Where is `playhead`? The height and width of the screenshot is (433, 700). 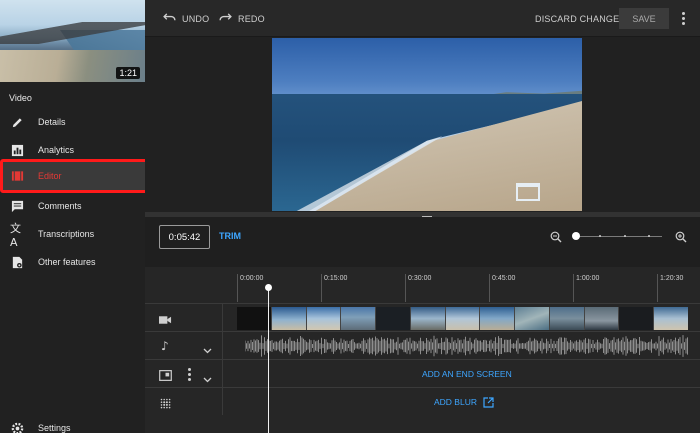 playhead is located at coordinates (268, 360).